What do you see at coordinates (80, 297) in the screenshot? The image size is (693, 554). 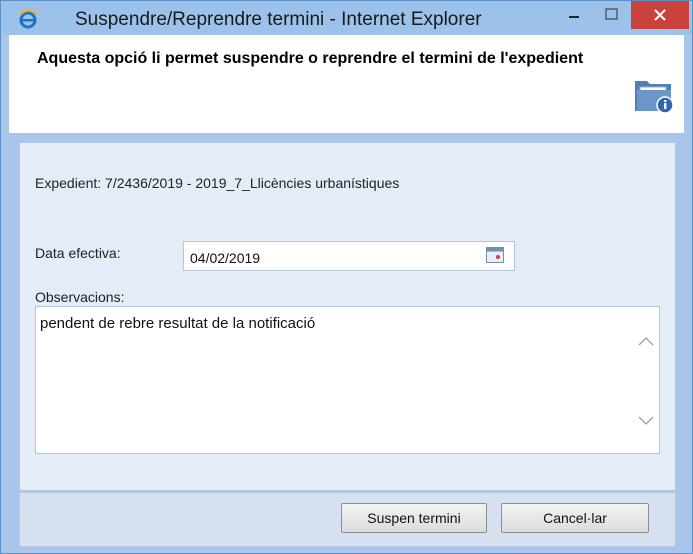 I see `observations-label: Observacions:` at bounding box center [80, 297].